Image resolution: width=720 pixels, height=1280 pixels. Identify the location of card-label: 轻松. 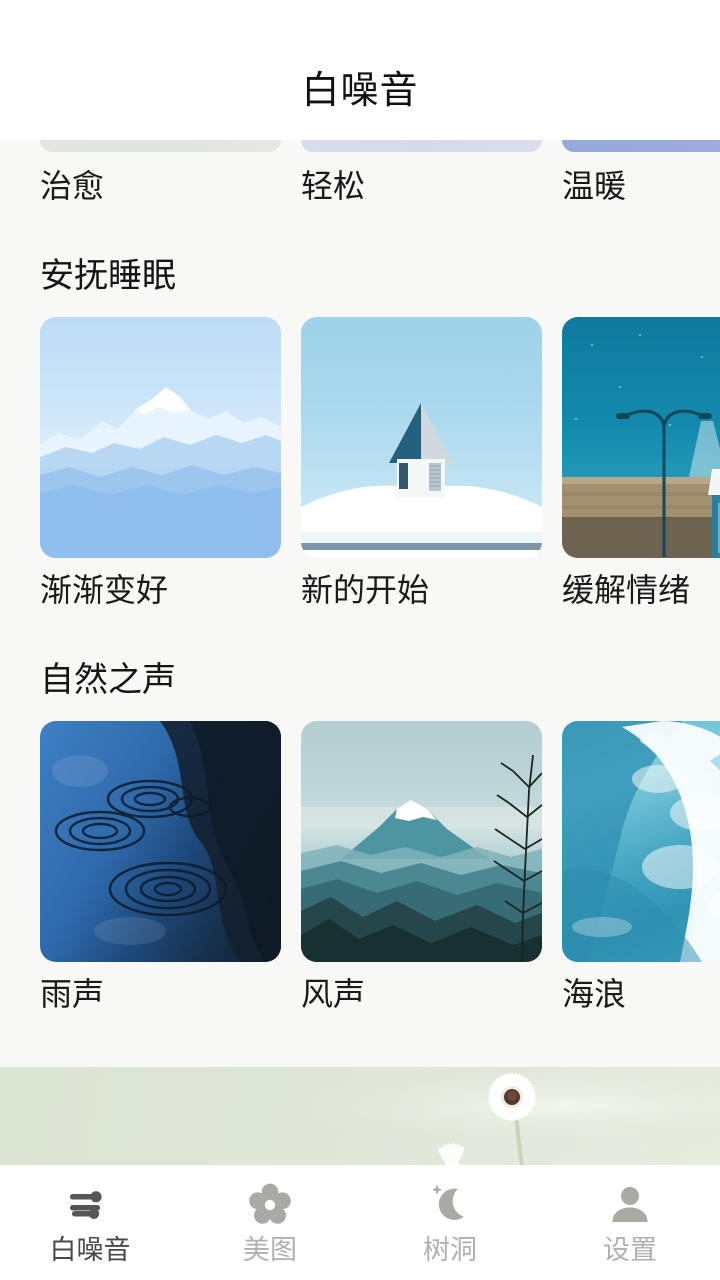
(333, 186).